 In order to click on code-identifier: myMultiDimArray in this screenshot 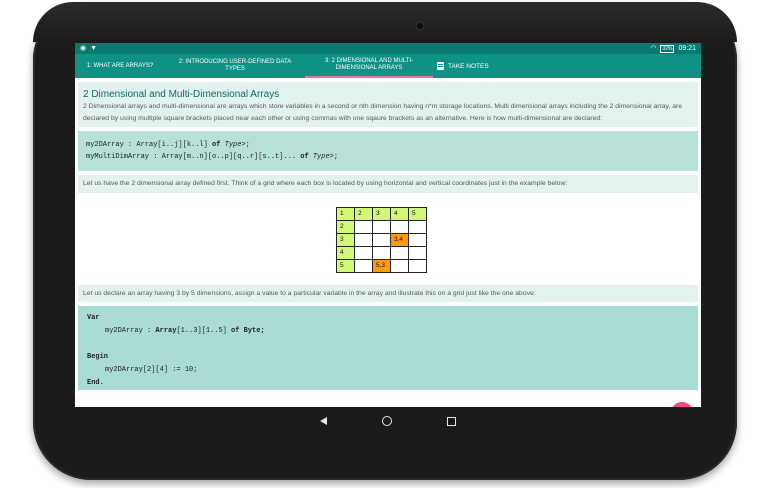, I will do `click(118, 157)`.